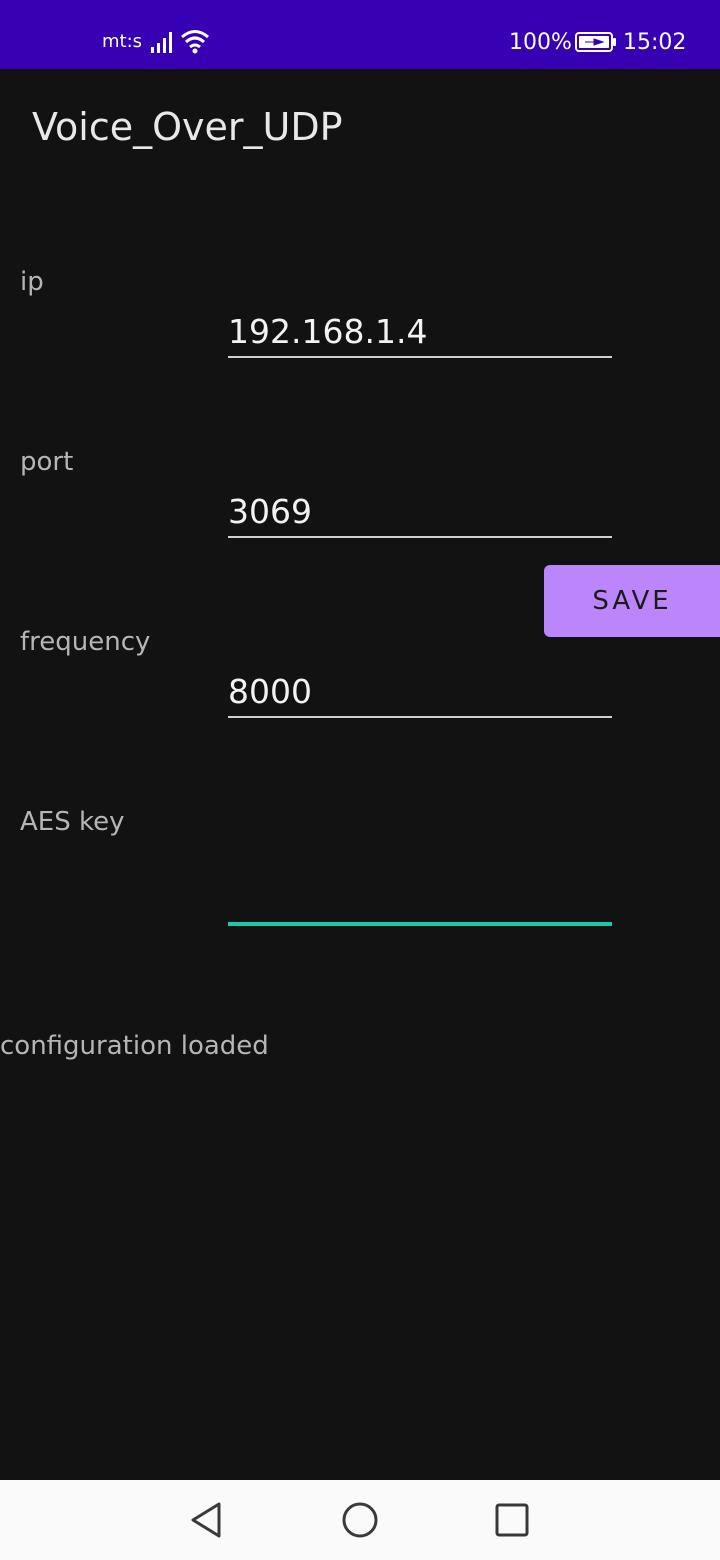 The image size is (720, 1560). I want to click on save-button: SAVE, so click(632, 601).